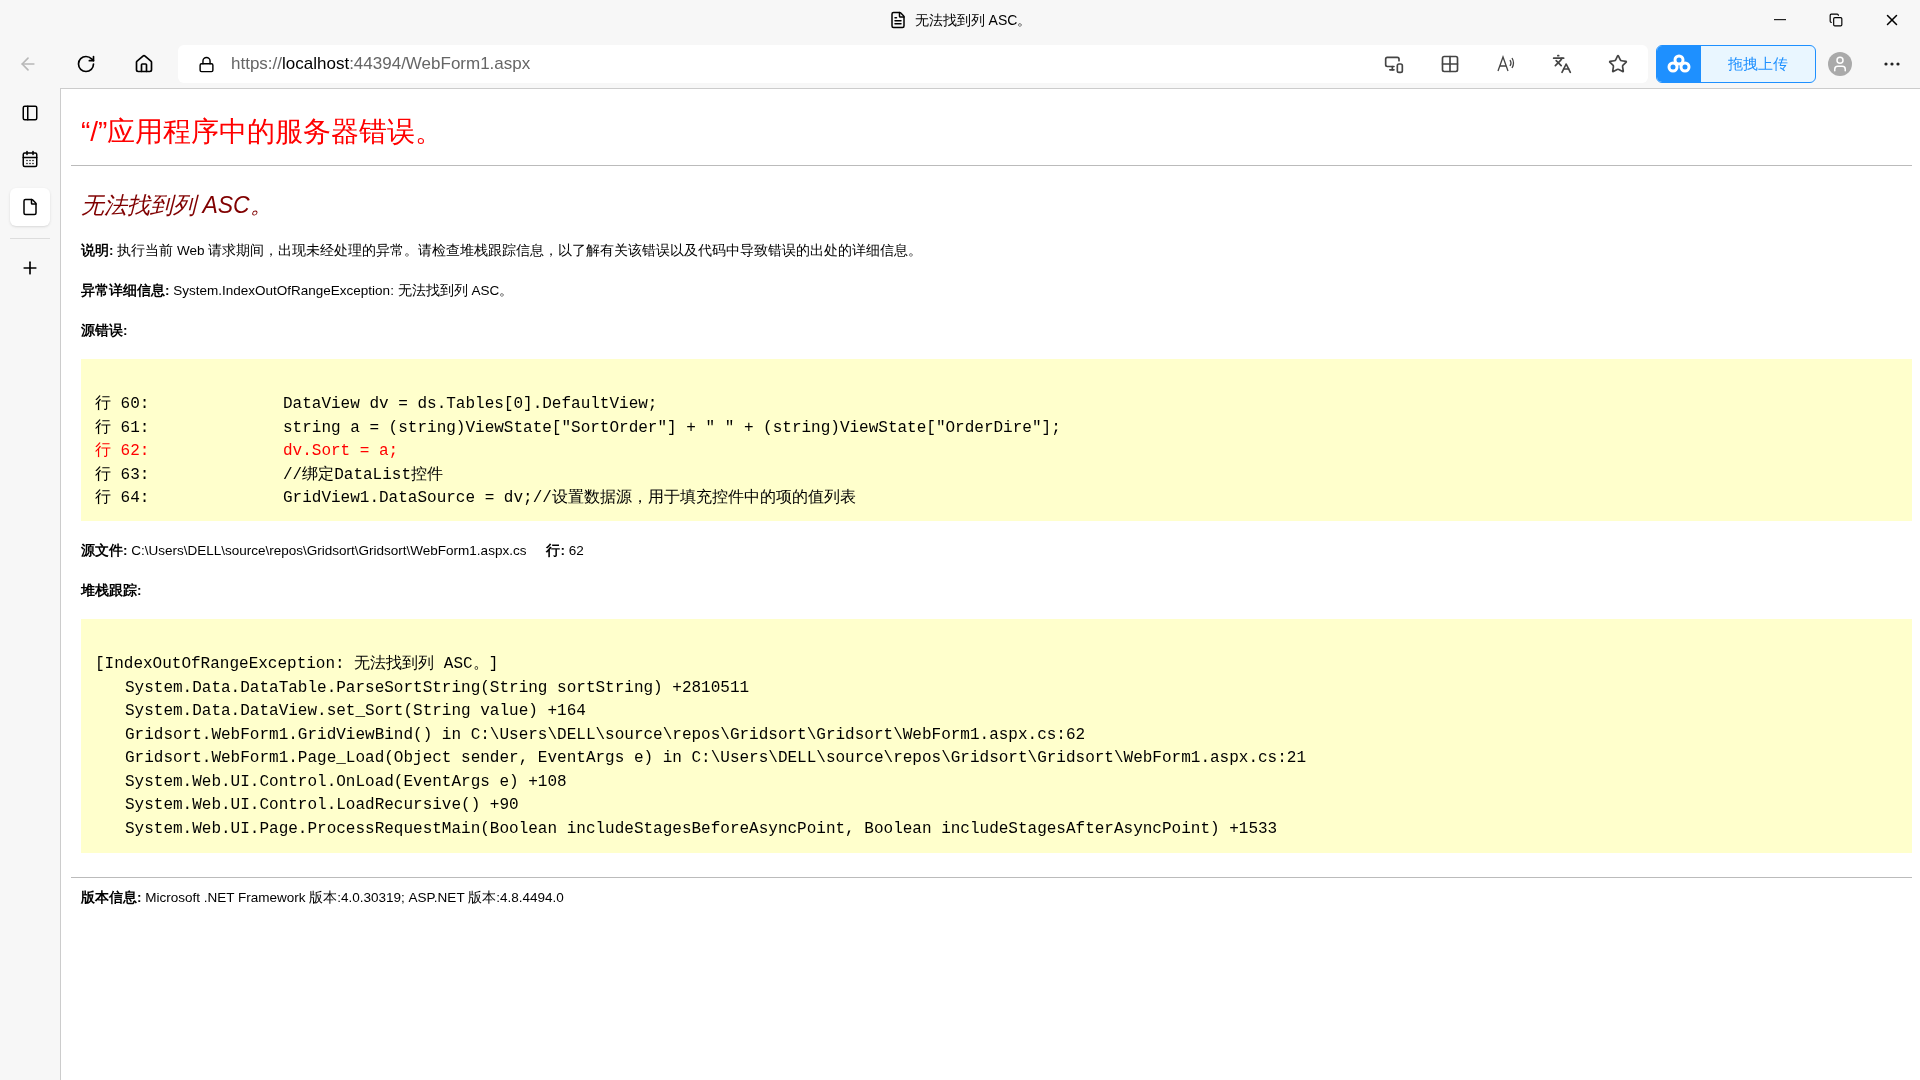  I want to click on home-icon, so click(144, 64).